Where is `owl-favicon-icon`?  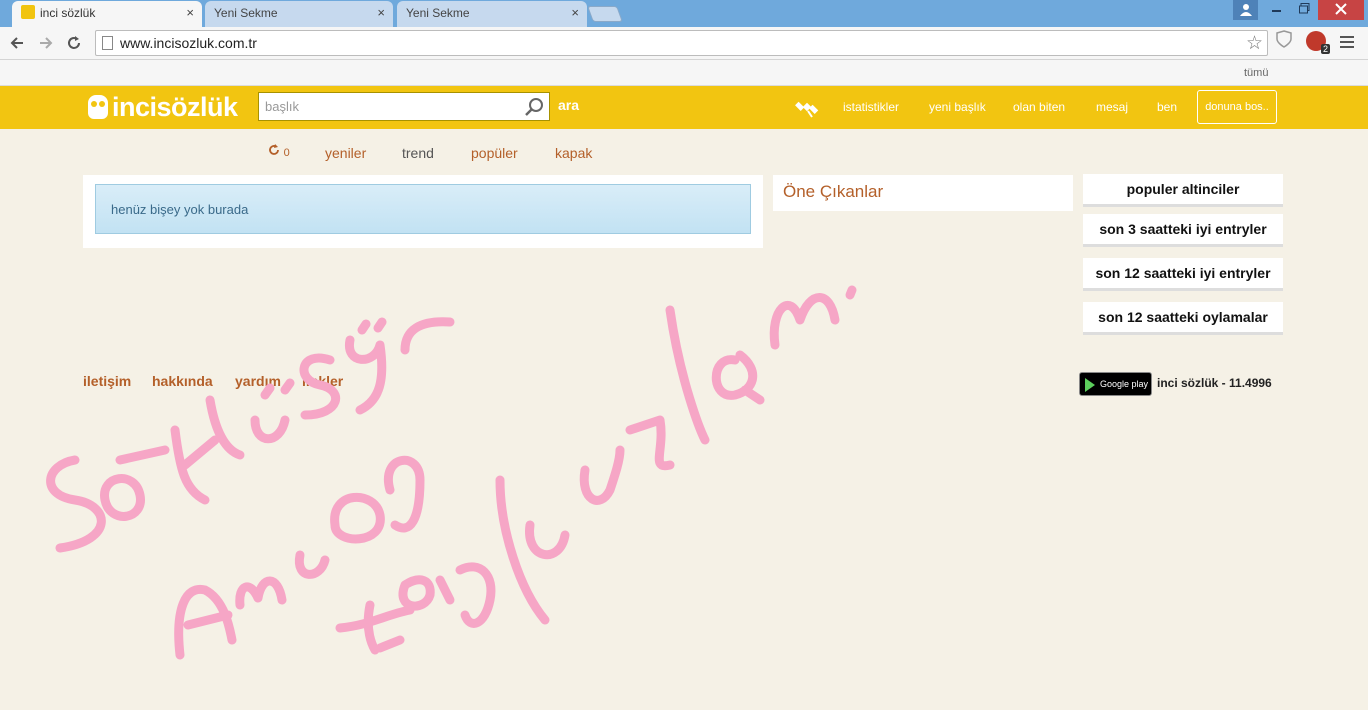 owl-favicon-icon is located at coordinates (28, 12).